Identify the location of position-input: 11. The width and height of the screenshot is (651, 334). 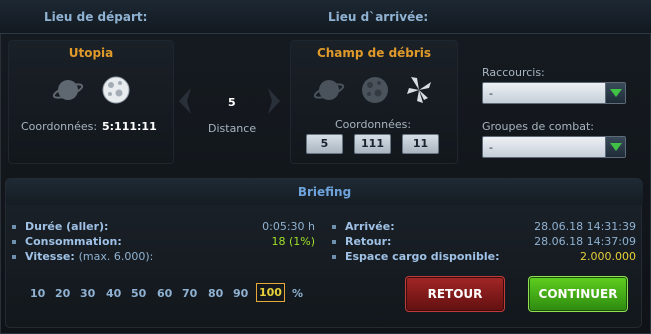
(420, 144).